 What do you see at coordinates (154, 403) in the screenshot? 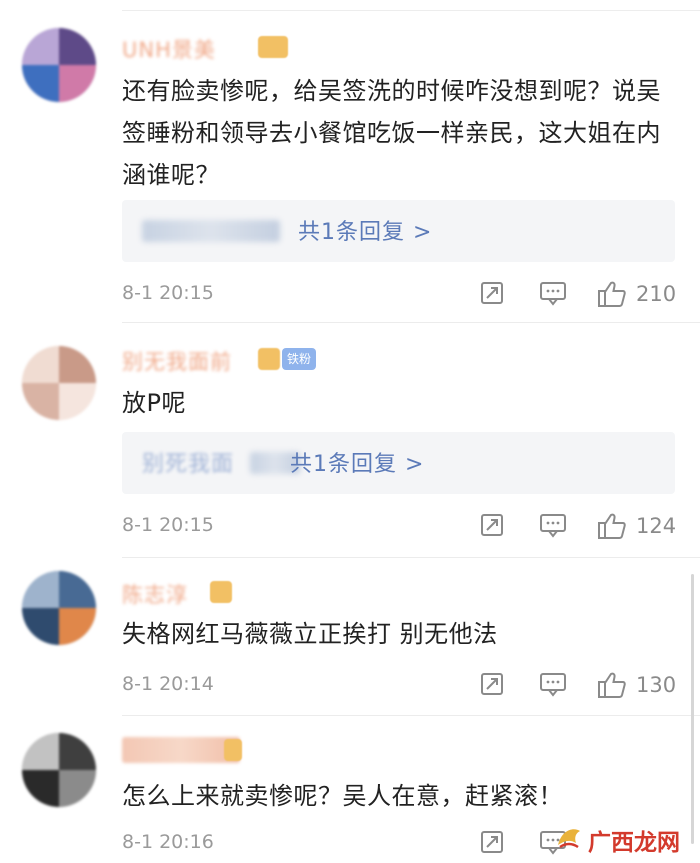
I see `comment-text: 放P呢` at bounding box center [154, 403].